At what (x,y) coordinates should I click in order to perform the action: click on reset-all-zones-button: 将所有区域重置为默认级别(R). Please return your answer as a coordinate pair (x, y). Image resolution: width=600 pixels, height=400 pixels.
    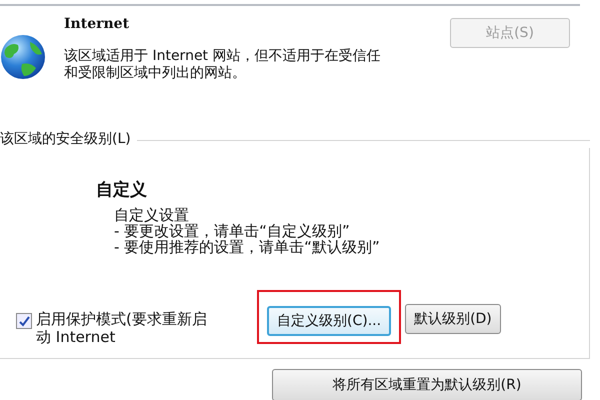
    Looking at the image, I should click on (427, 384).